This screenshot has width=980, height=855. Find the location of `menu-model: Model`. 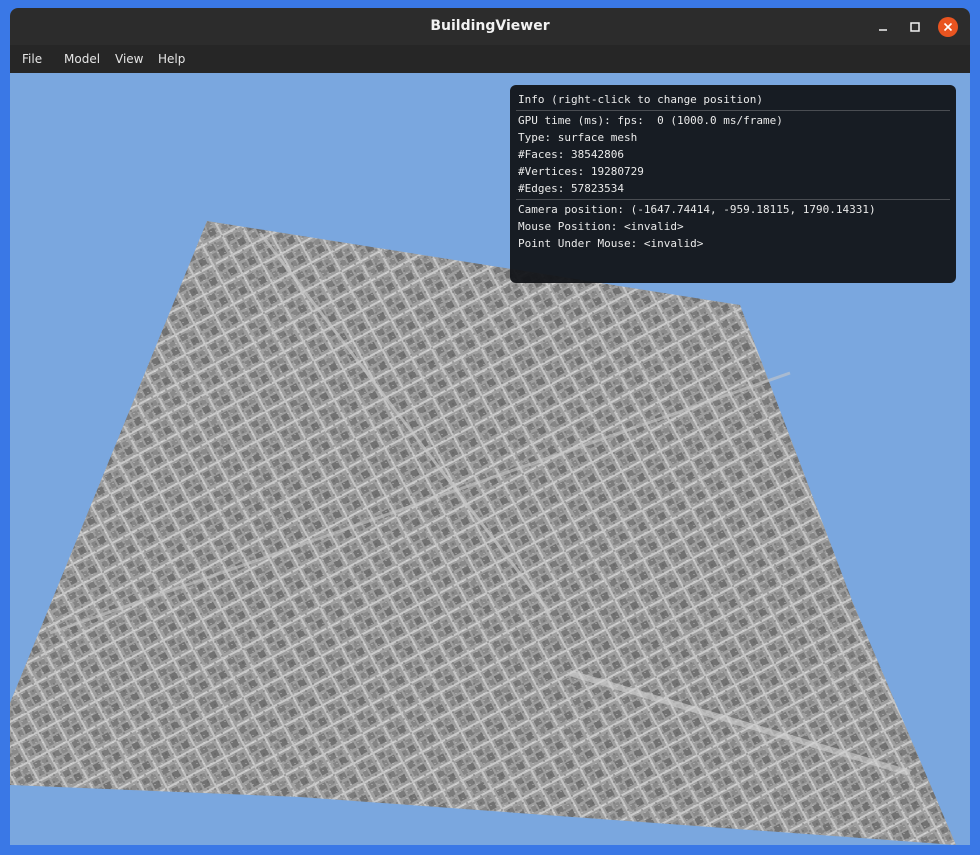

menu-model: Model is located at coordinates (82, 59).